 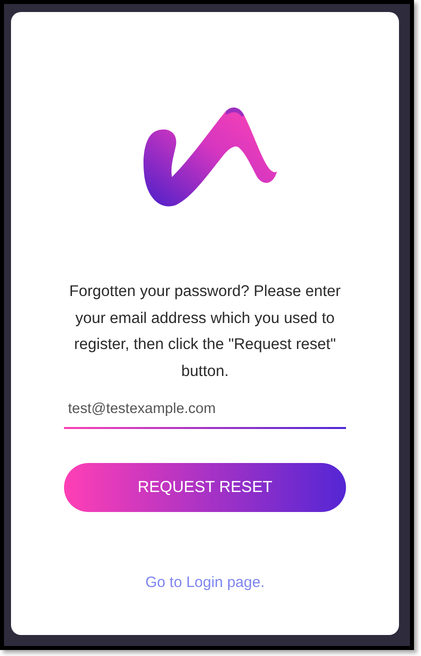 I want to click on request-reset-button: REQUEST RESET, so click(x=205, y=487).